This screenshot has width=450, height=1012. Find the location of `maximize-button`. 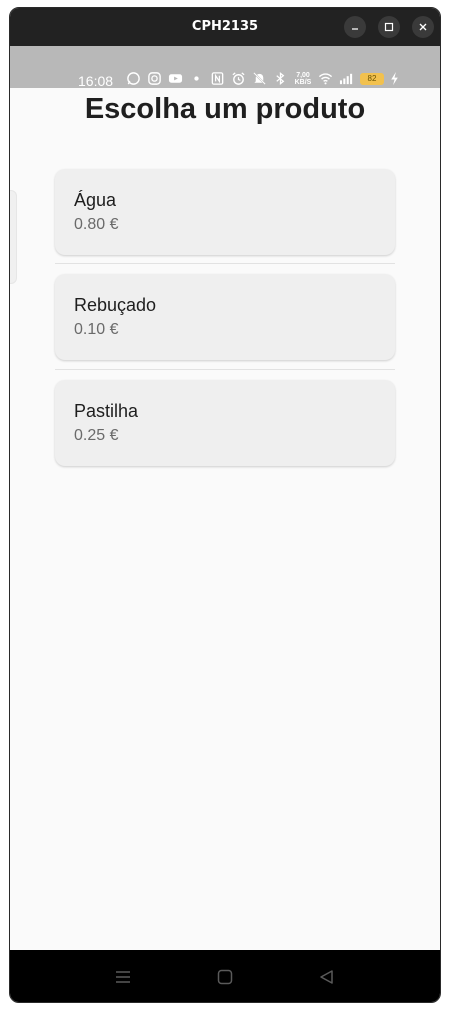

maximize-button is located at coordinates (389, 27).